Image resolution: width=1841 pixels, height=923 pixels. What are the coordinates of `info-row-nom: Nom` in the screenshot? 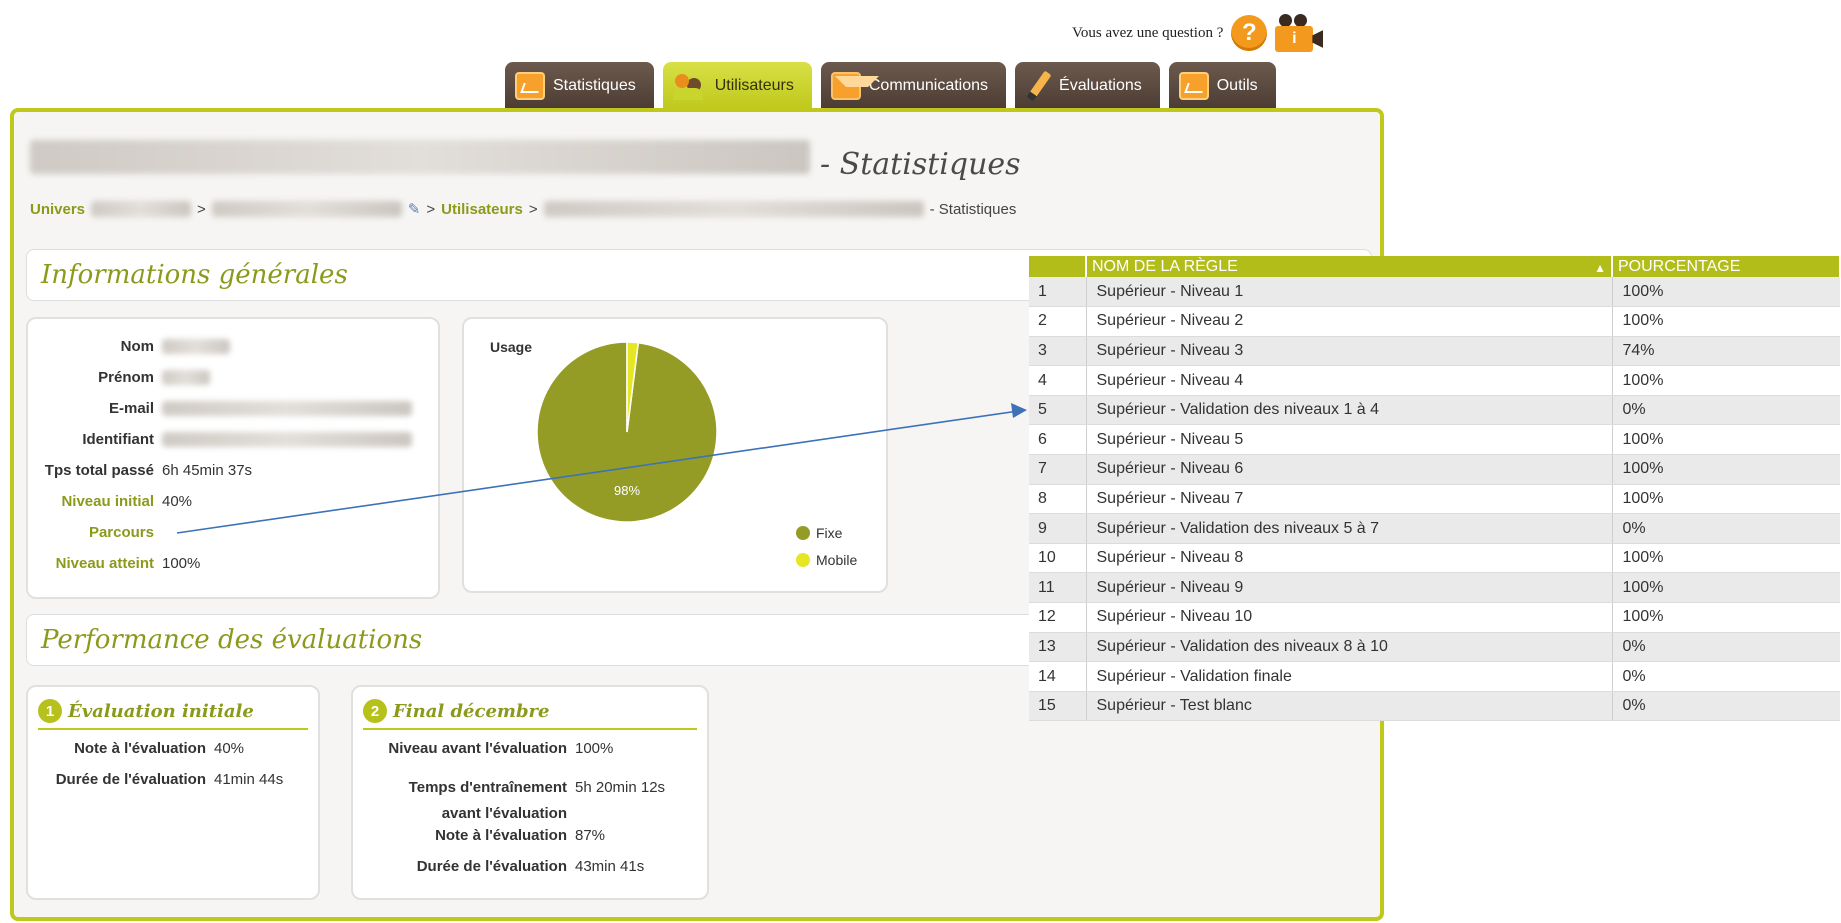 It's located at (233, 346).